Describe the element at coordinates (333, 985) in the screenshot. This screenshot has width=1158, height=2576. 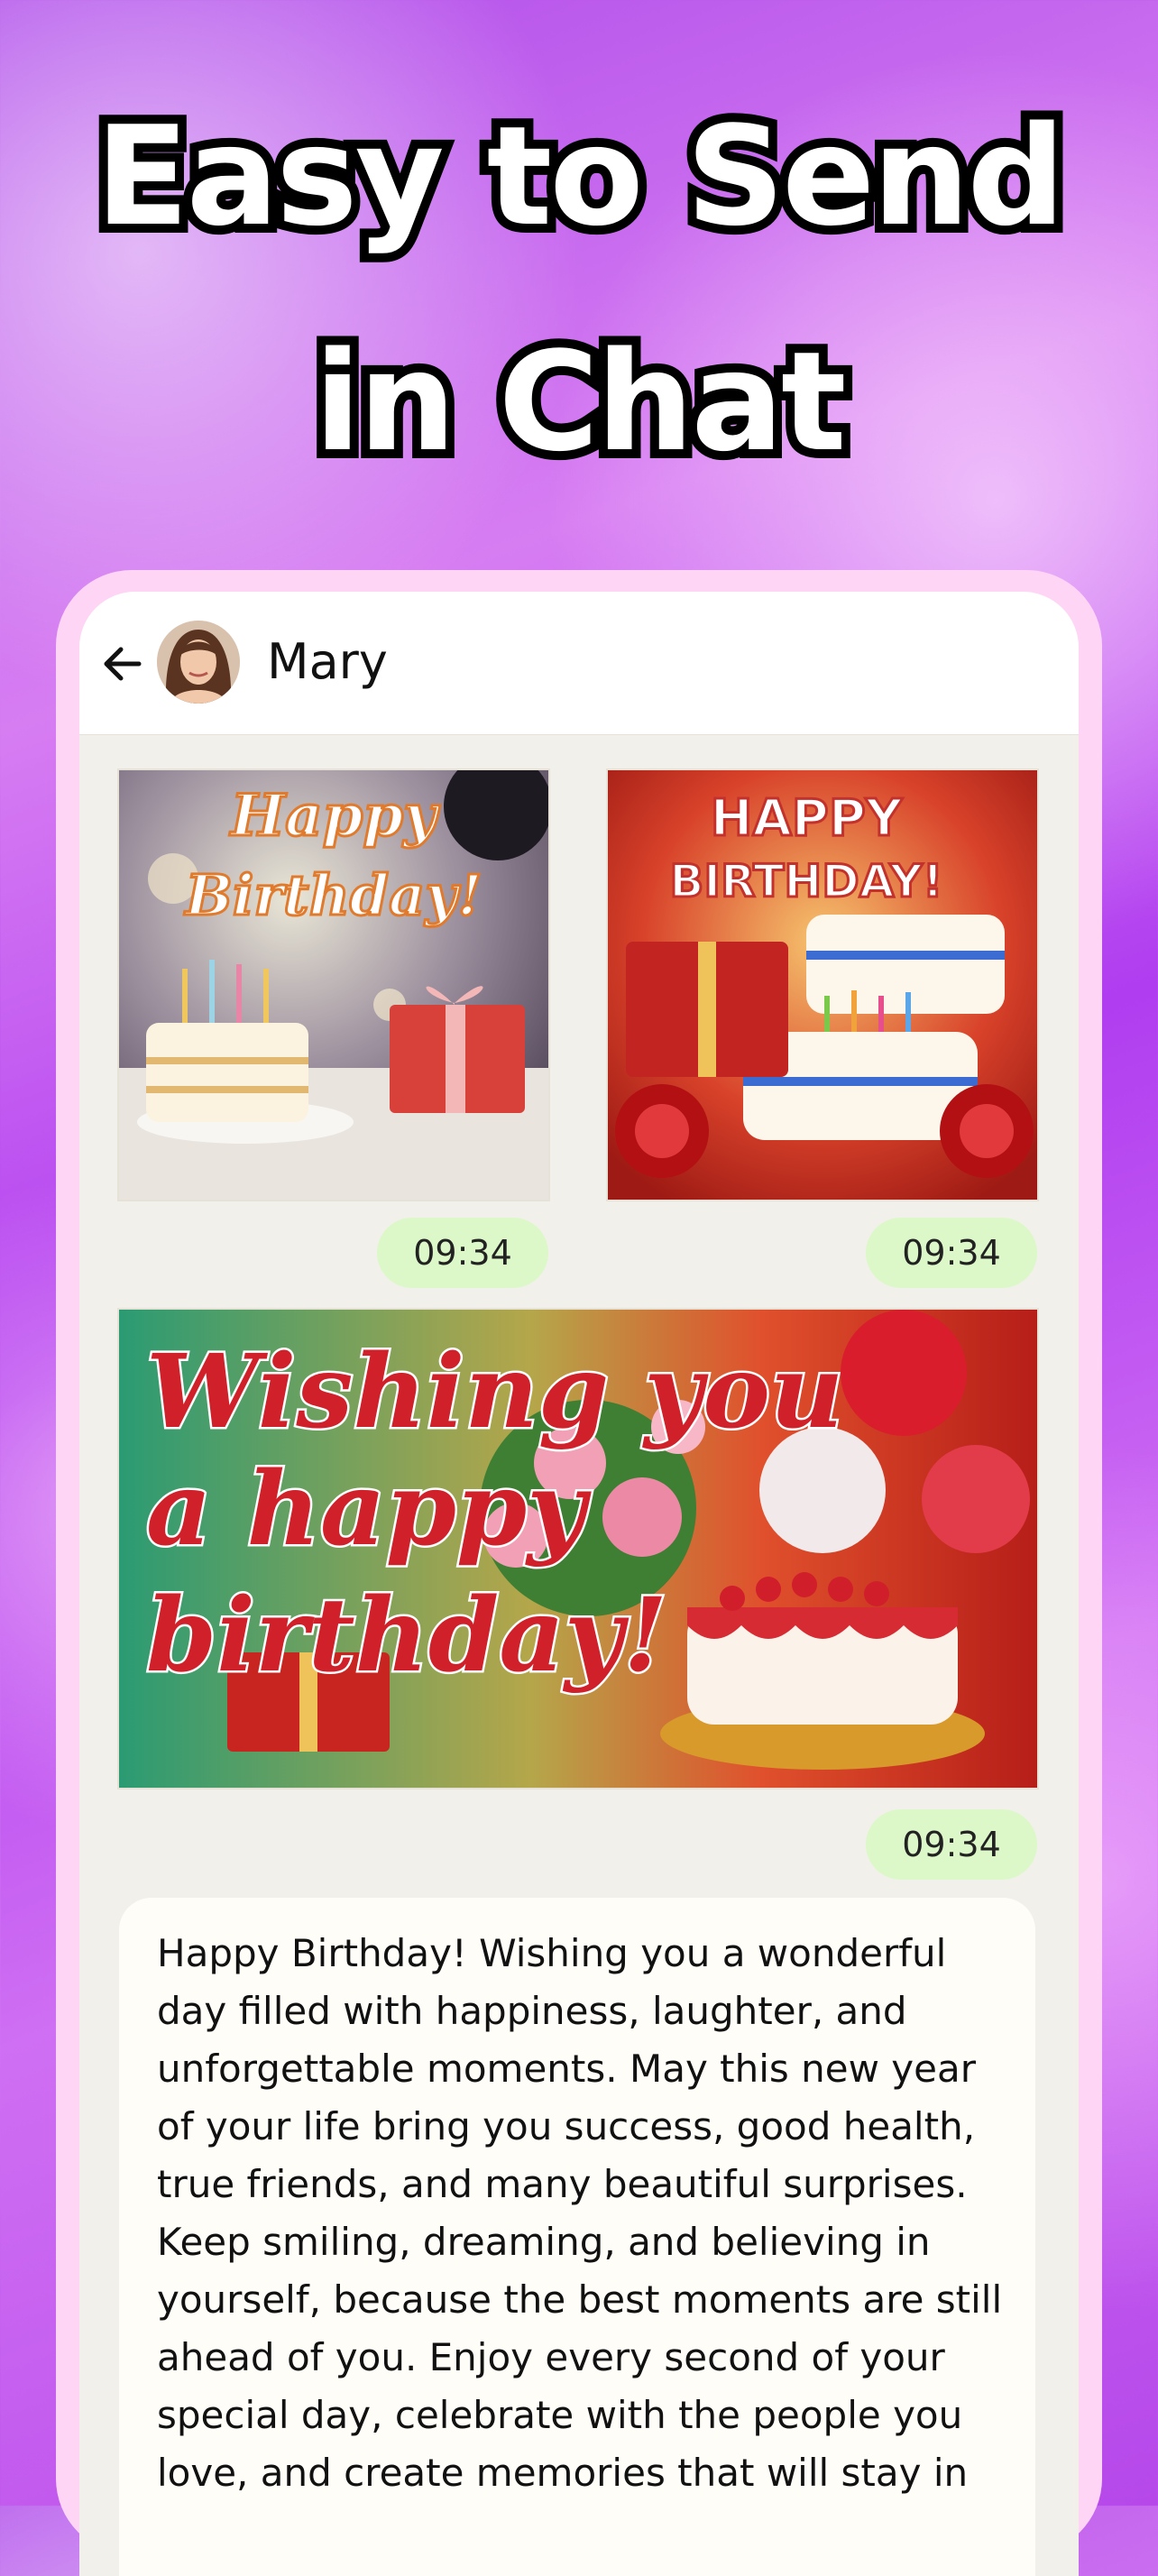
I see `birthday-card-image-1: Happy Birthday!` at that location.